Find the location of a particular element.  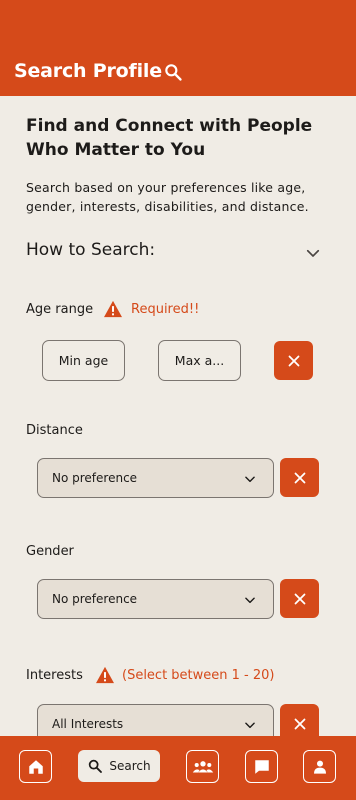

person-icon is located at coordinates (319, 767).